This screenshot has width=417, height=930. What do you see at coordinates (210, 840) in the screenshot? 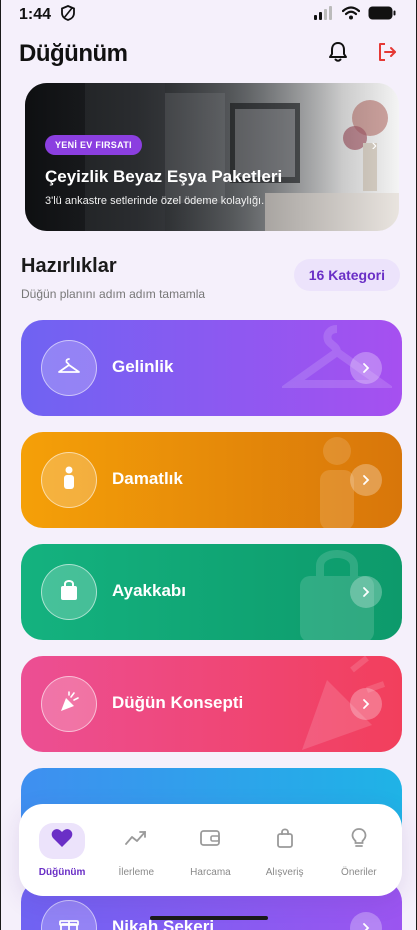
I see `wallet-icon` at bounding box center [210, 840].